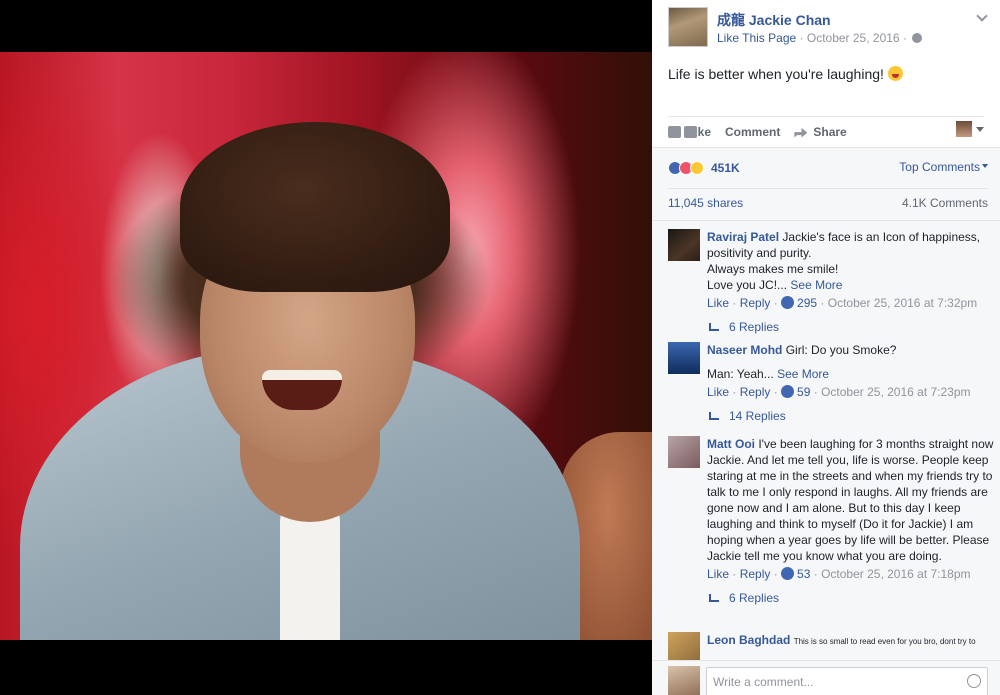  Describe the element at coordinates (917, 38) in the screenshot. I see `globe-icon` at that location.